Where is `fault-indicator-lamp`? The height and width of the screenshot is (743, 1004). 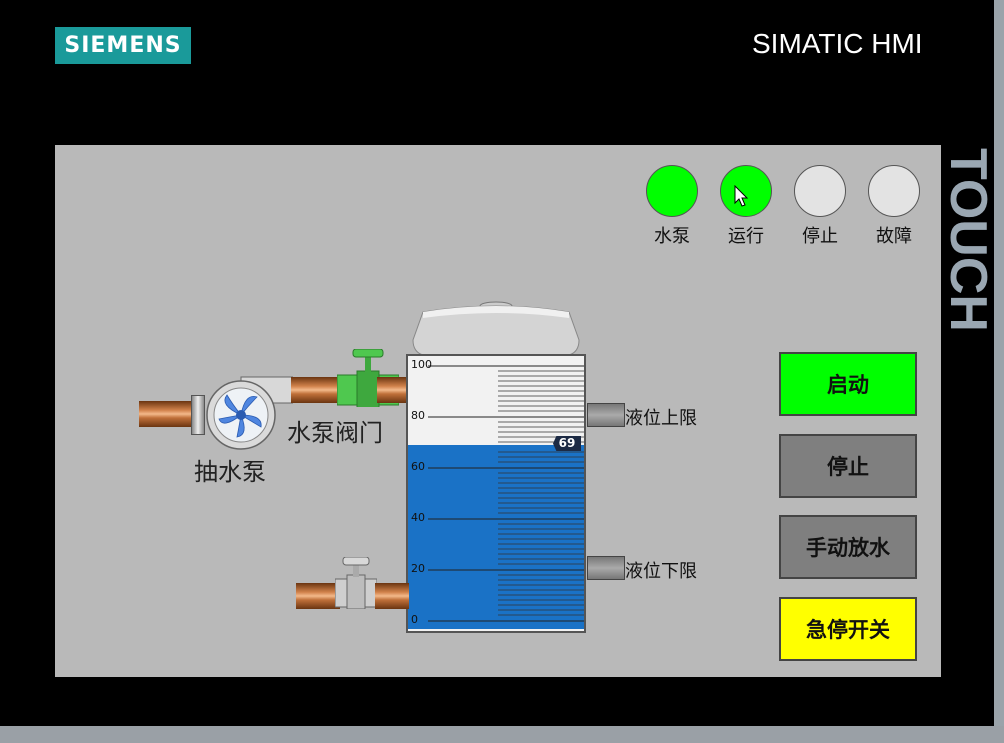 fault-indicator-lamp is located at coordinates (894, 191).